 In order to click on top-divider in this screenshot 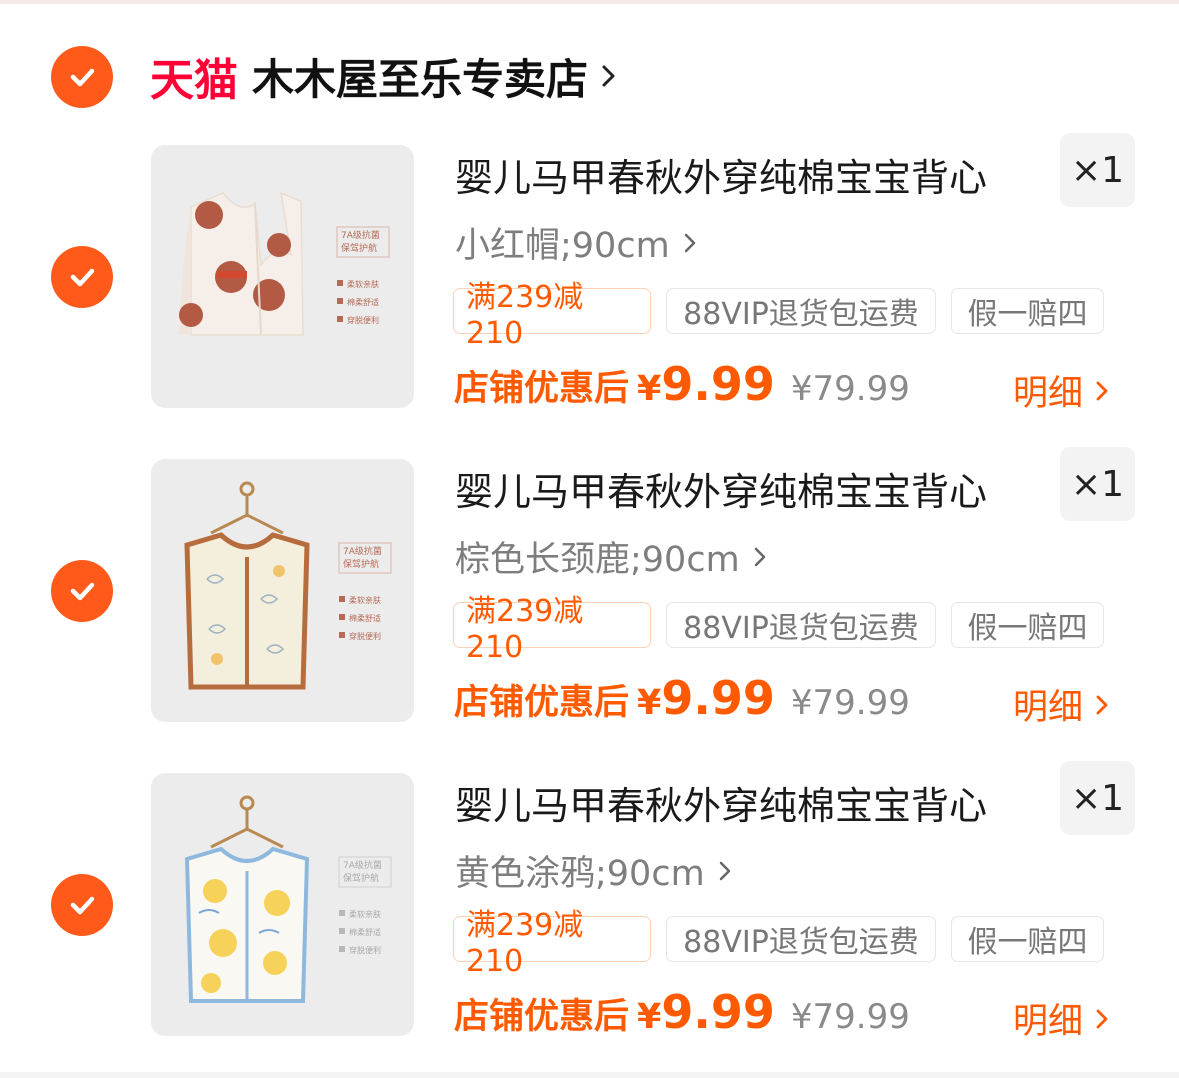, I will do `click(589, 2)`.